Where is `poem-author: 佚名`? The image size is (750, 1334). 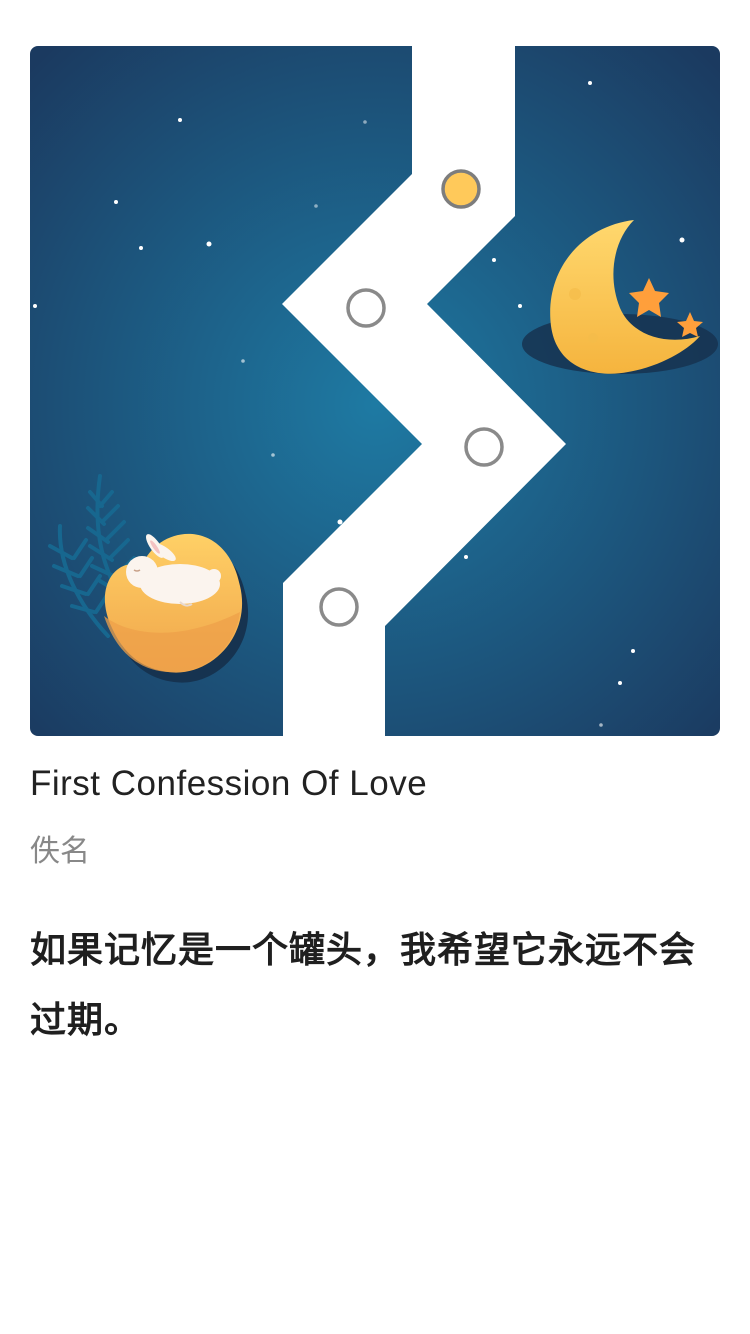 poem-author: 佚名 is located at coordinates (60, 851).